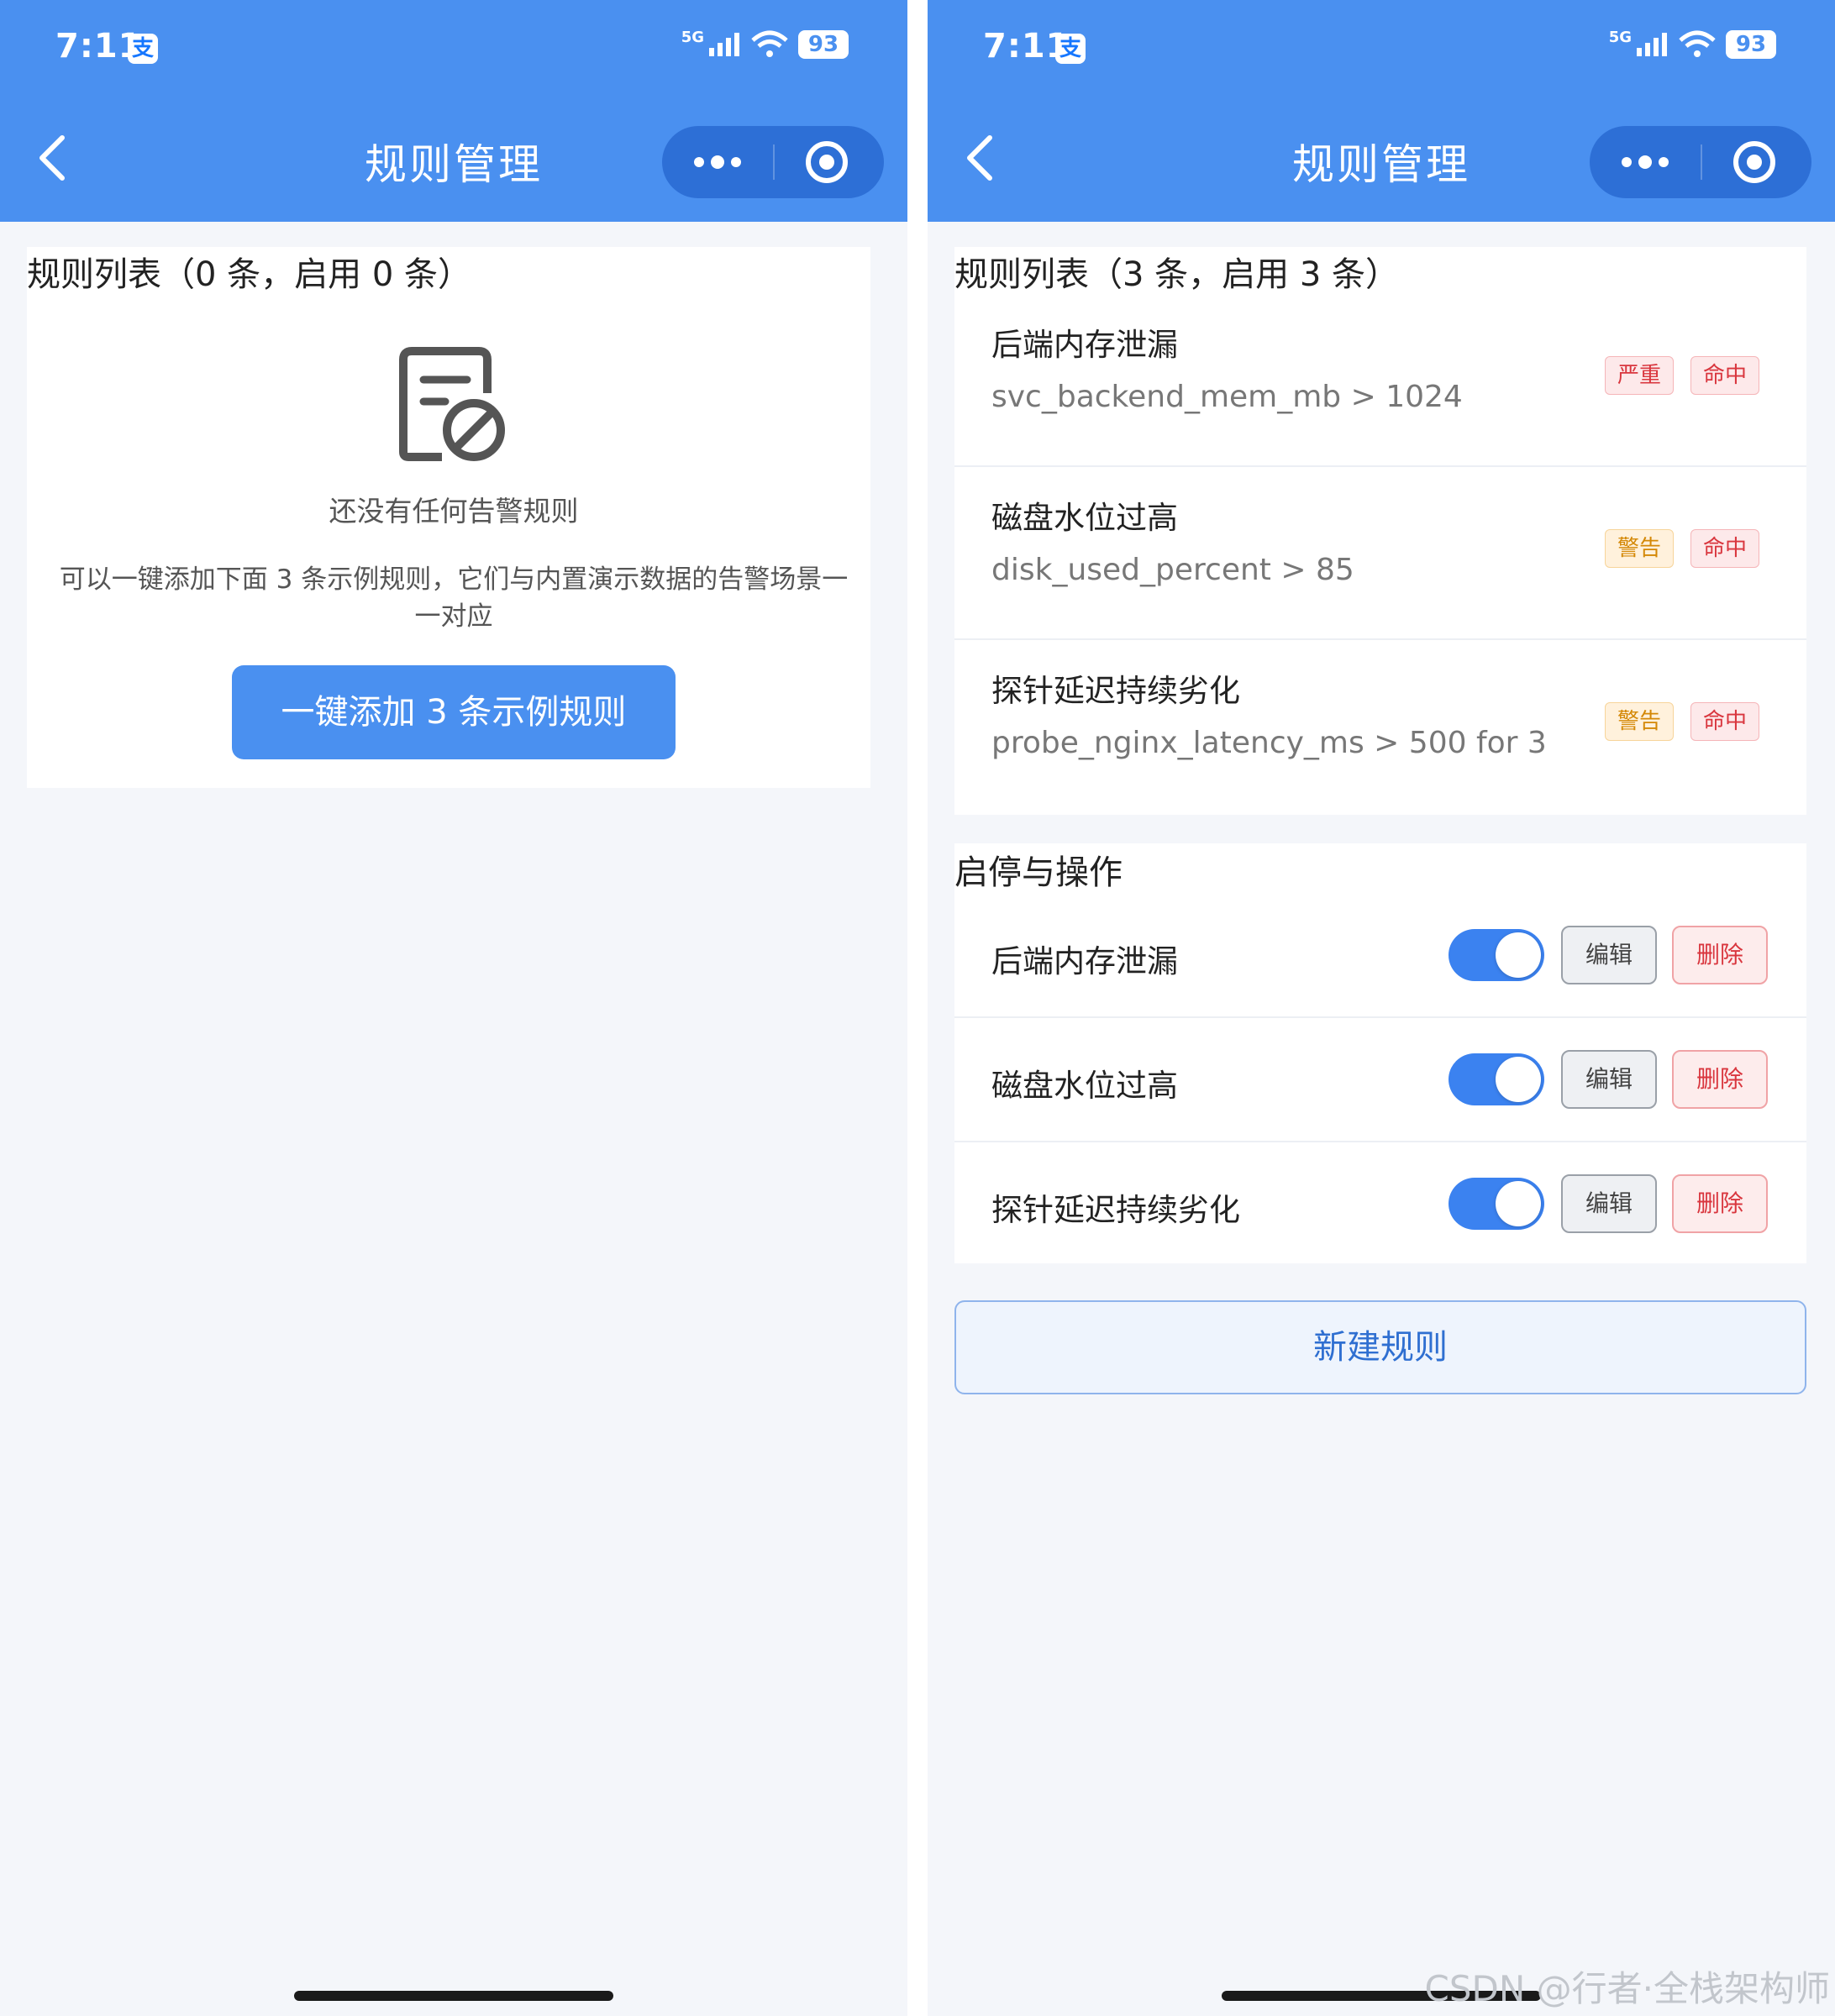 The image size is (1835, 2016). What do you see at coordinates (1085, 961) in the screenshot?
I see `operation-rule-name: 后端内存泄漏` at bounding box center [1085, 961].